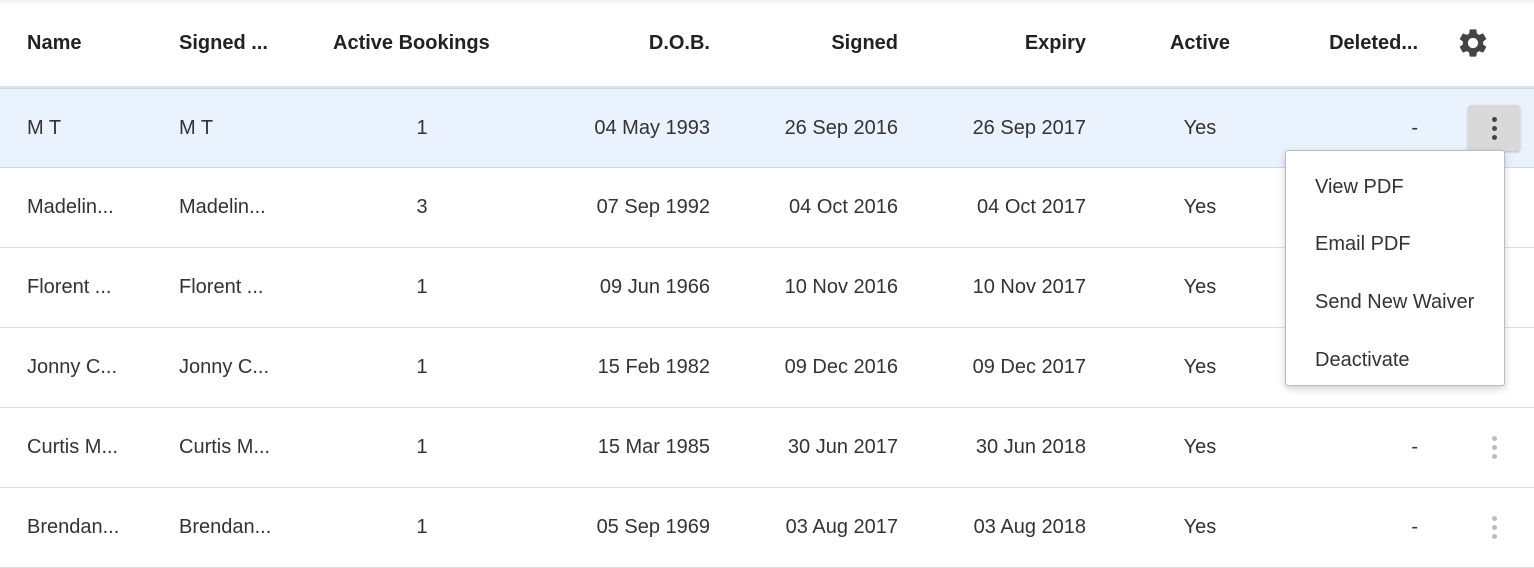 The width and height of the screenshot is (1534, 568). I want to click on cell-signed: 04 Oct 2016, so click(843, 207).